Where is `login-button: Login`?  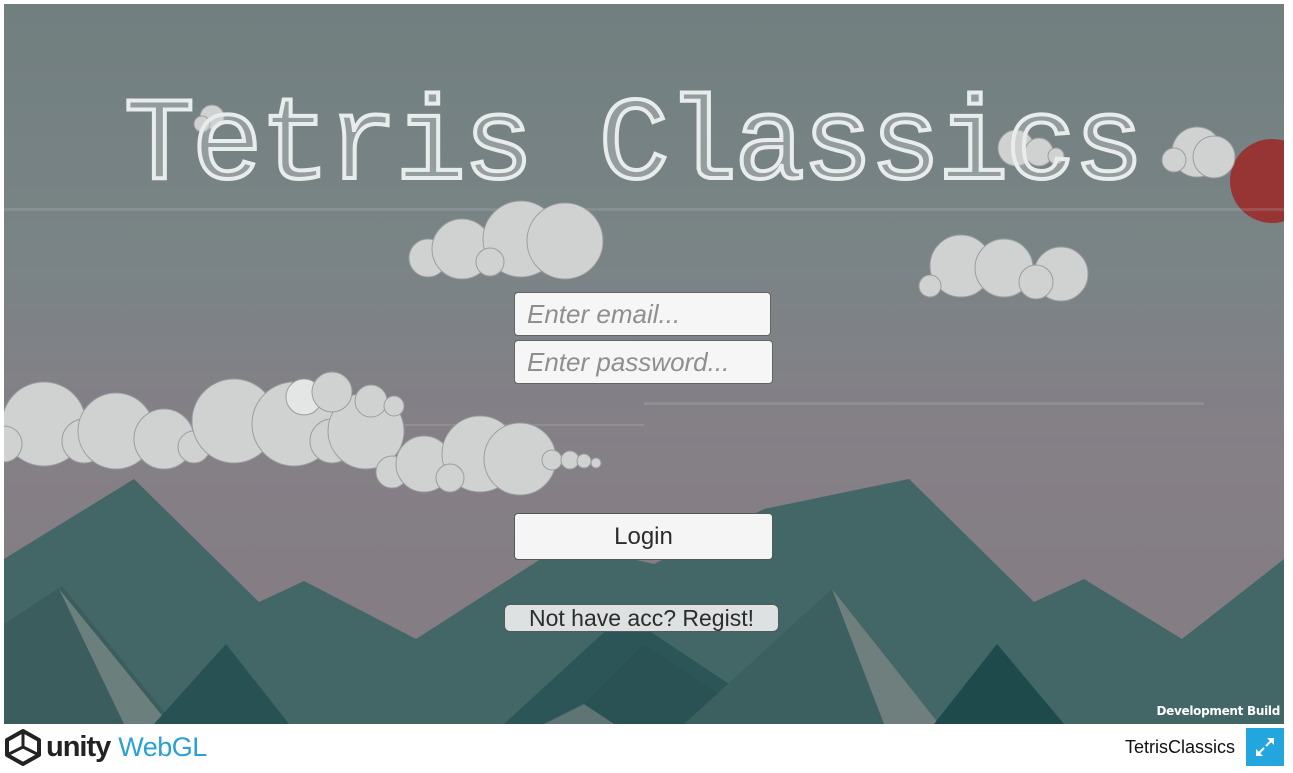
login-button: Login is located at coordinates (643, 536).